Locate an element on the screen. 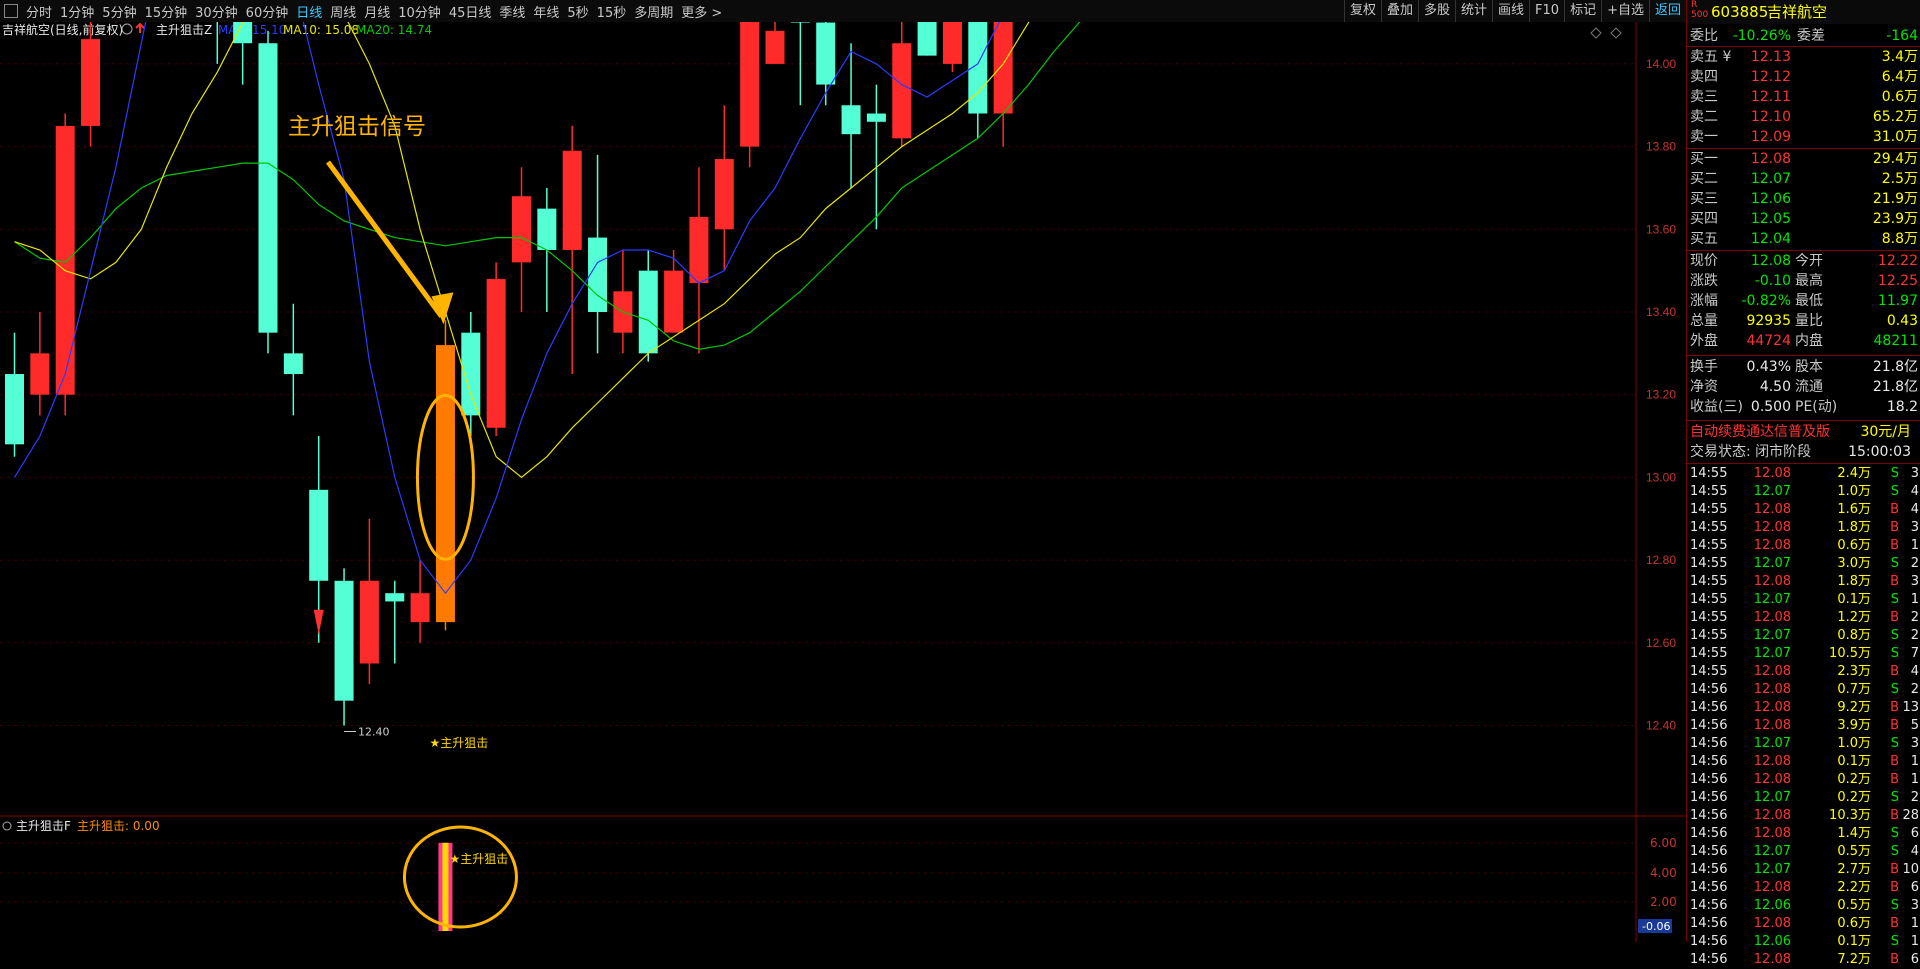 This screenshot has width=1920, height=969. tick-row: 14:56 12.08 0.7万 S 2 is located at coordinates (1804, 689).